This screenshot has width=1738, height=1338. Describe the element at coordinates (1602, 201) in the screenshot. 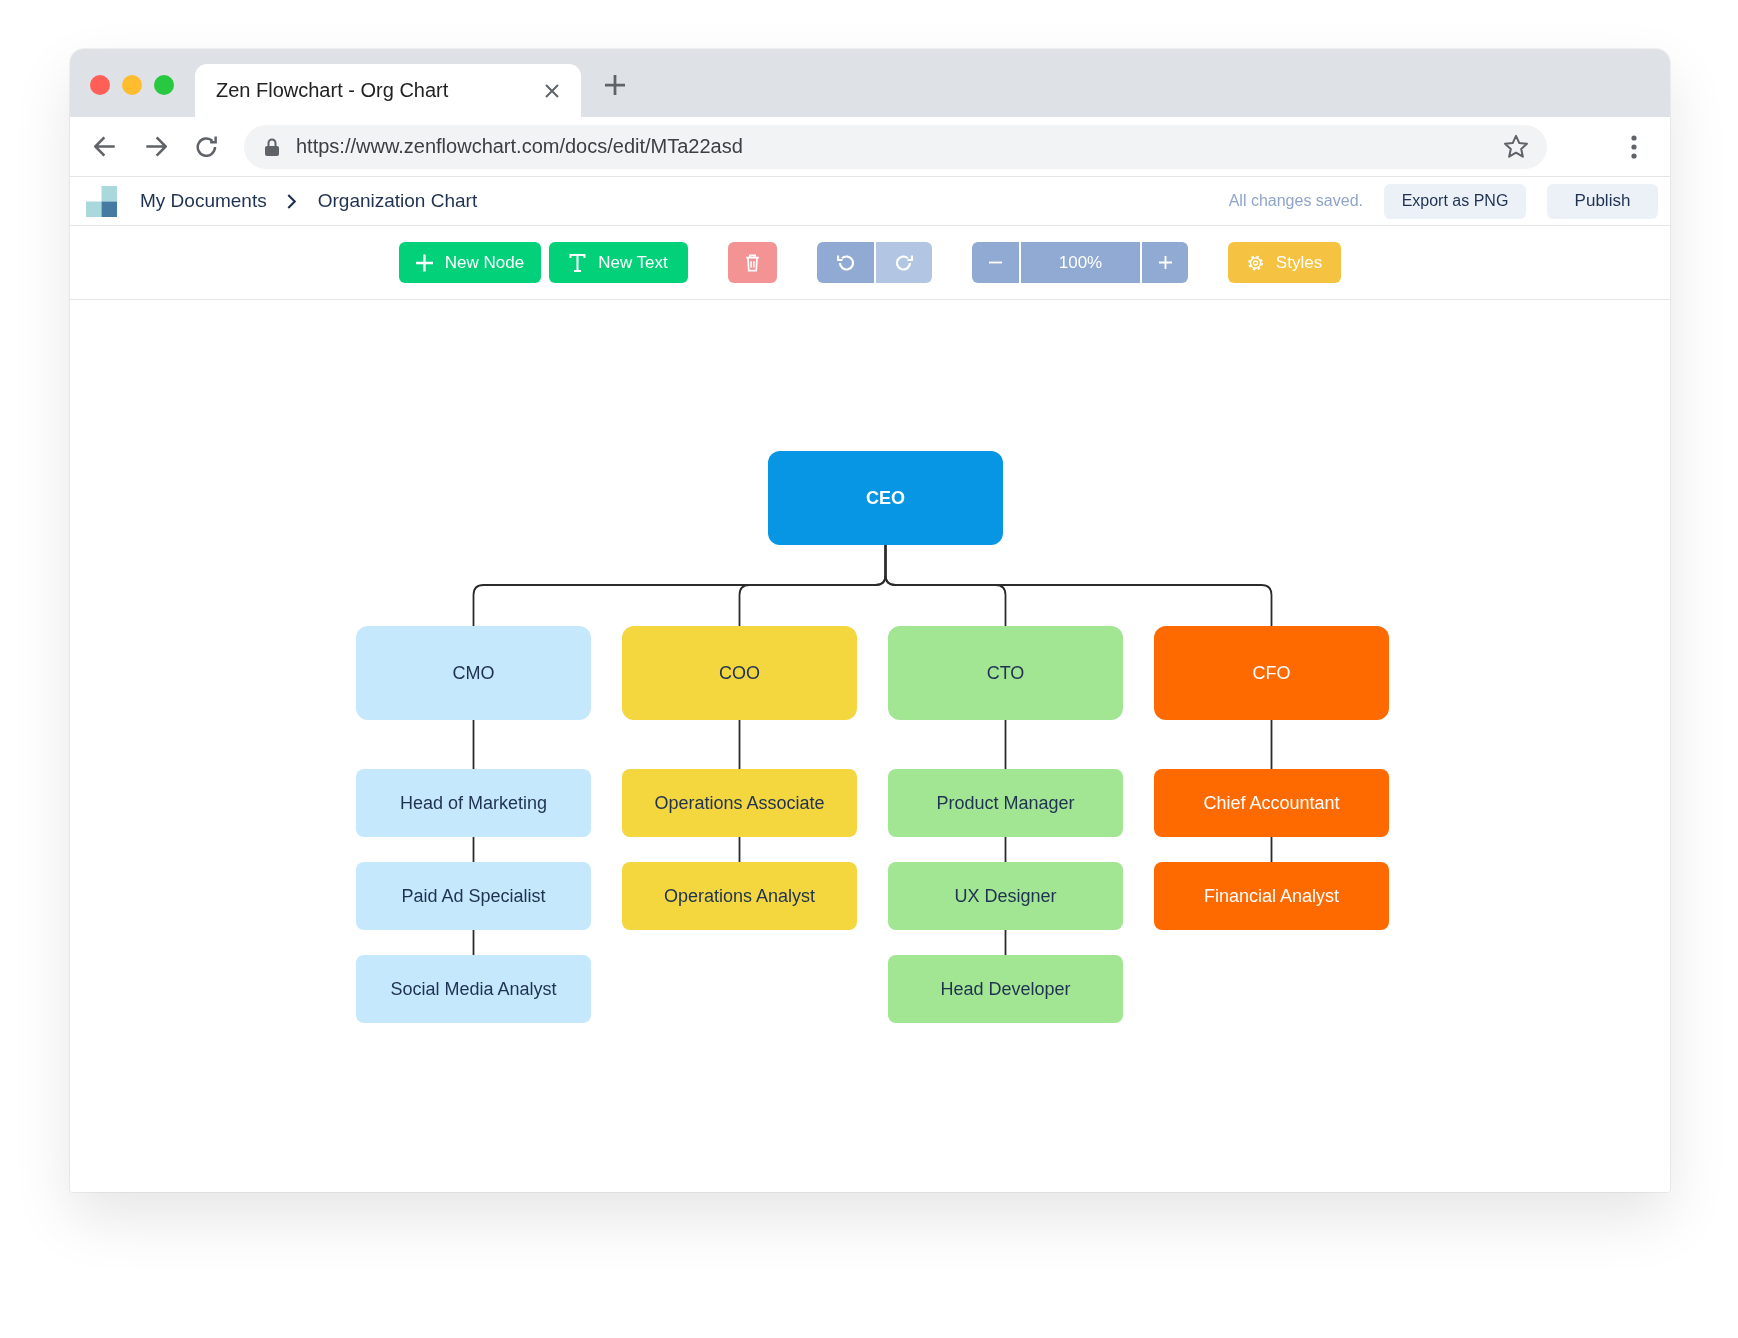

I see `publish-button: Publish` at that location.